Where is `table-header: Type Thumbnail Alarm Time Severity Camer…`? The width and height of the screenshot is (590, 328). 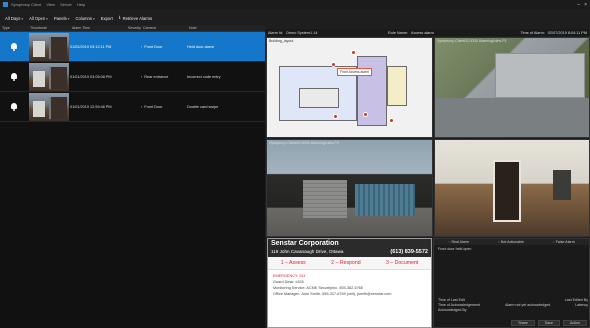
table-header: Type Thumbnail Alarm Time Severity Camer… is located at coordinates (132, 28).